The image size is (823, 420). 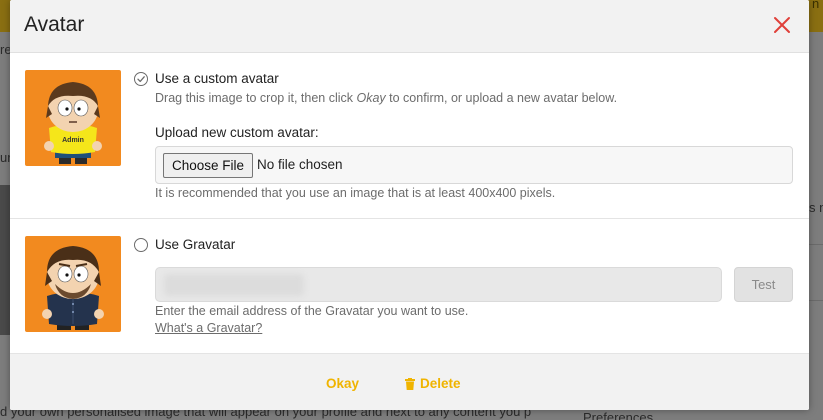 What do you see at coordinates (73, 123) in the screenshot?
I see `avatar-character-illustration: Admin` at bounding box center [73, 123].